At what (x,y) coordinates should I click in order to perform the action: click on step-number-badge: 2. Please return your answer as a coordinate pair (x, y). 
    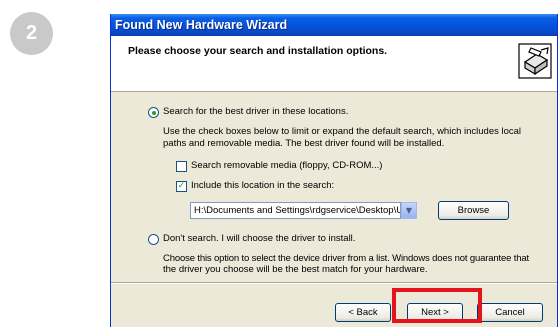
    Looking at the image, I should click on (31, 33).